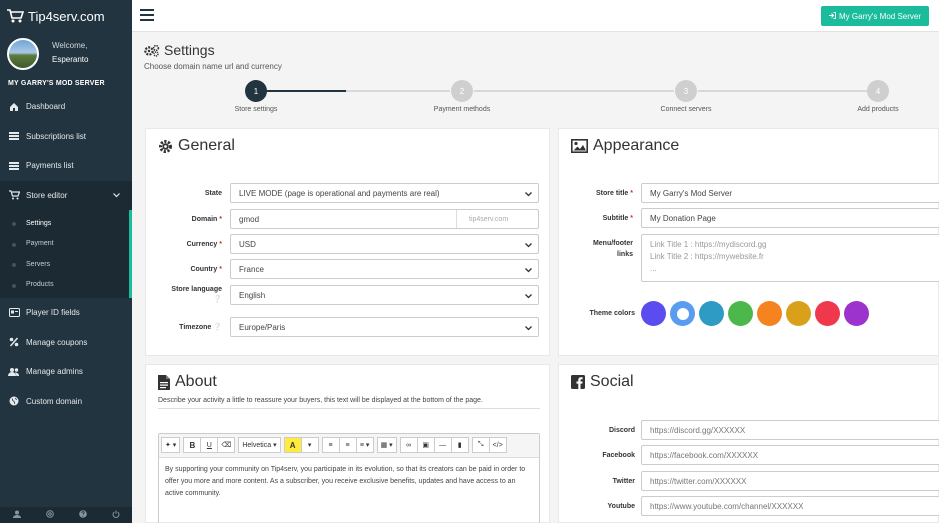 The width and height of the screenshot is (939, 523). What do you see at coordinates (384, 219) in the screenshot?
I see `domain-input: gmod tip4serv.com` at bounding box center [384, 219].